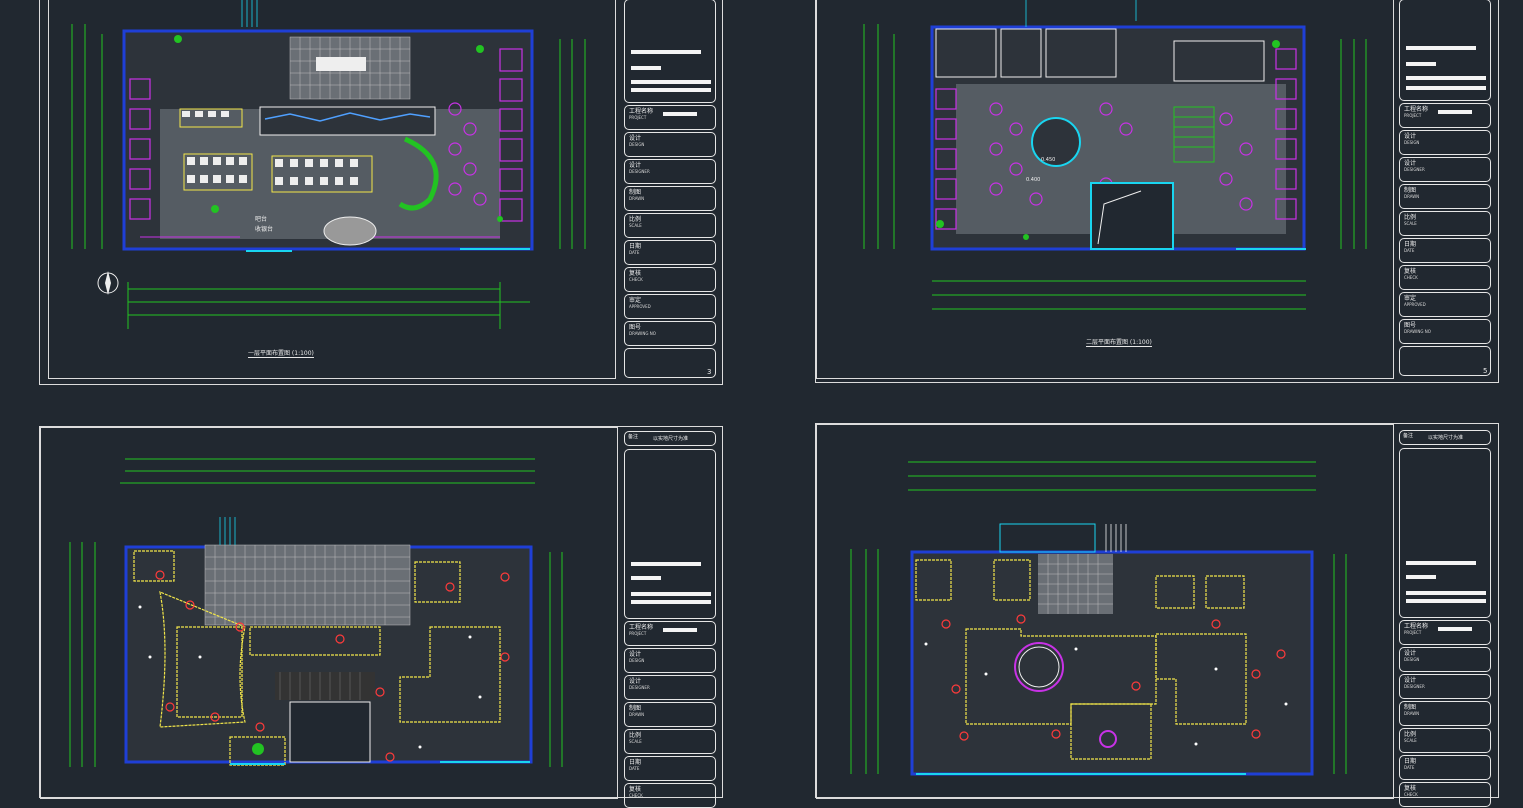  What do you see at coordinates (670, 795) in the screenshot?
I see `tb-3-check: 复核 CHECK` at bounding box center [670, 795].